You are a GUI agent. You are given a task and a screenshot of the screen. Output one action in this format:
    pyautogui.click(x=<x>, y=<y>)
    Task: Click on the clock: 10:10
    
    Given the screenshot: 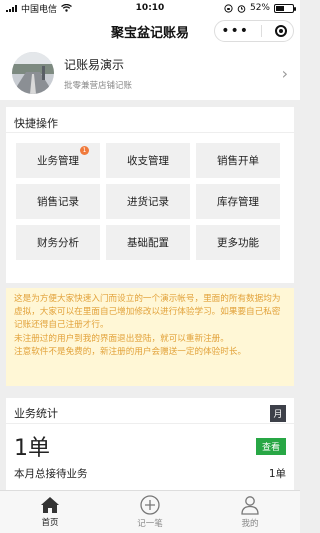 What is the action you would take?
    pyautogui.click(x=150, y=8)
    